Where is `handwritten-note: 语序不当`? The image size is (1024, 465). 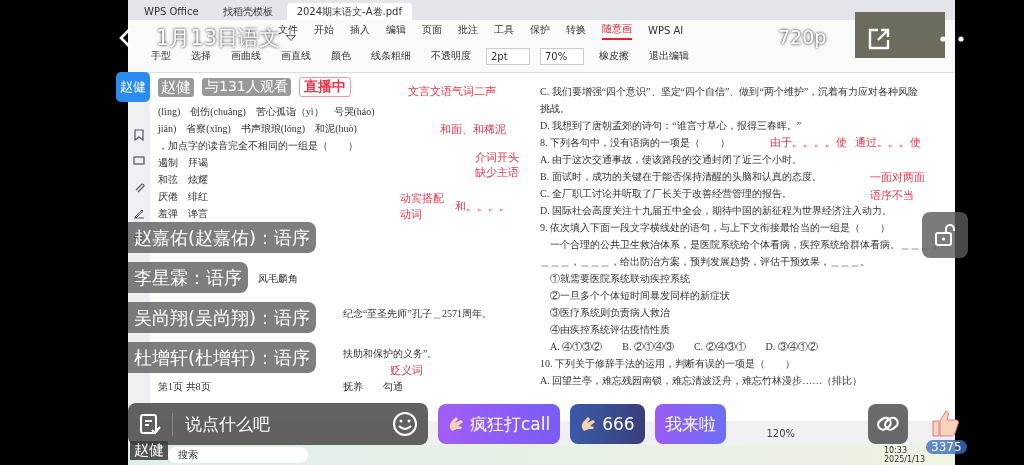 handwritten-note: 语序不当 is located at coordinates (892, 195).